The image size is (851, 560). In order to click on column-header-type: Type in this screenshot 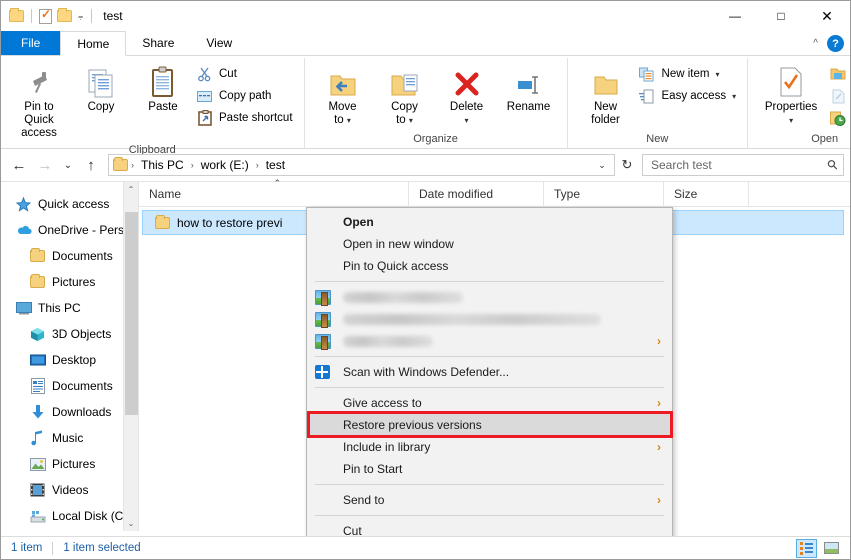, I will do `click(604, 194)`.